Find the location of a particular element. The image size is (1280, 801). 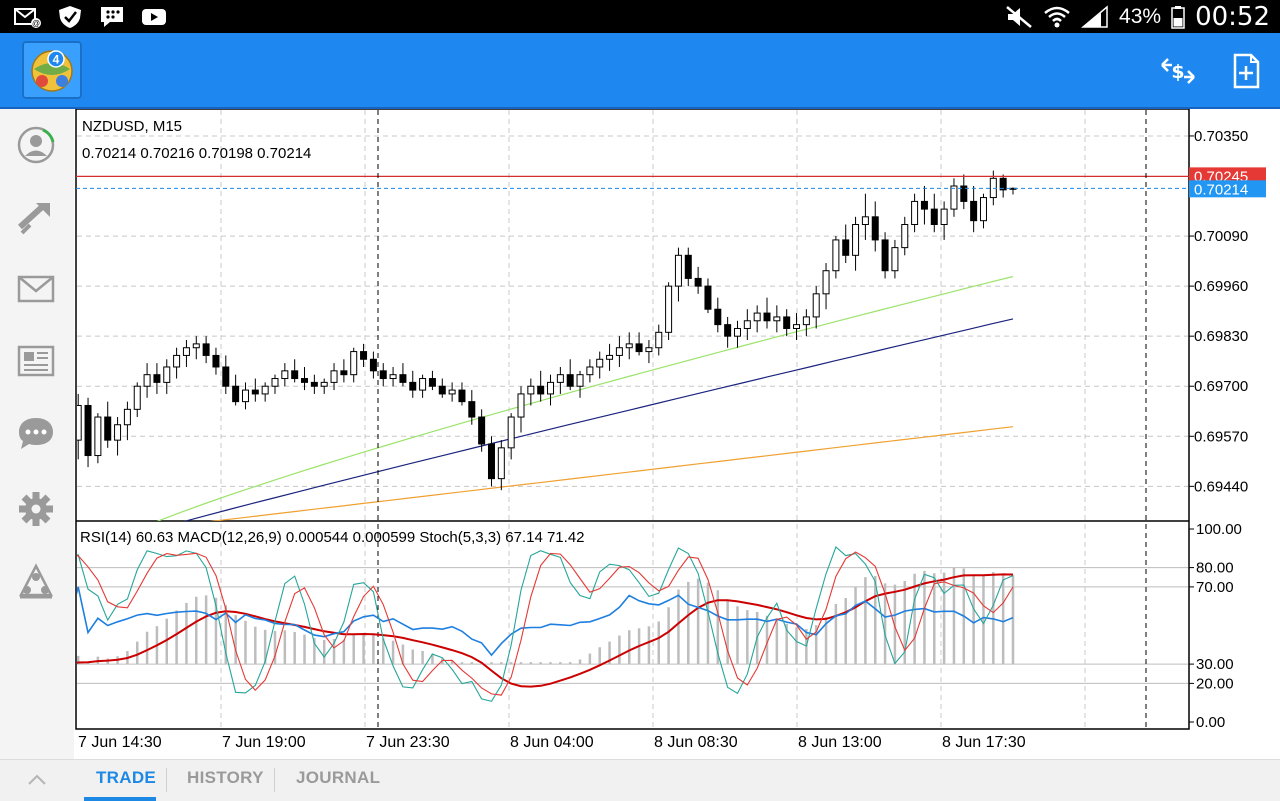

tab-journal: JOURNAL is located at coordinates (338, 778).